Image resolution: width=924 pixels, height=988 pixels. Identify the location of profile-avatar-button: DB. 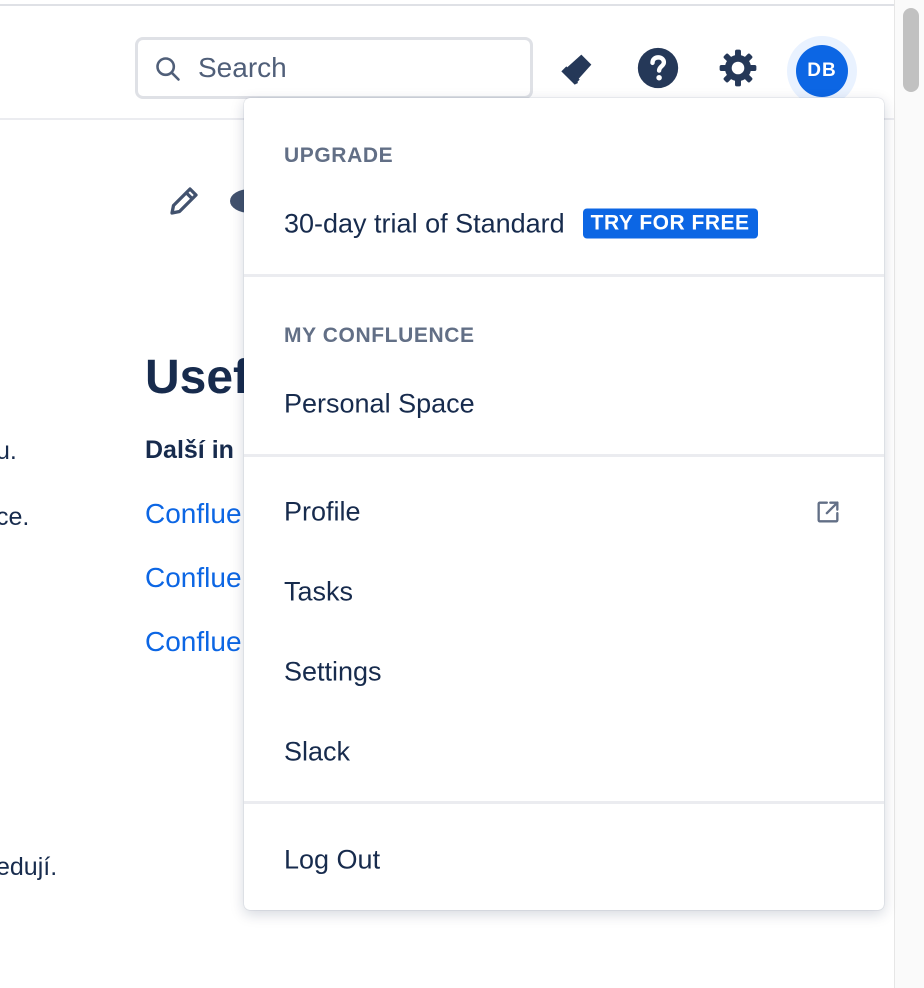
(822, 71).